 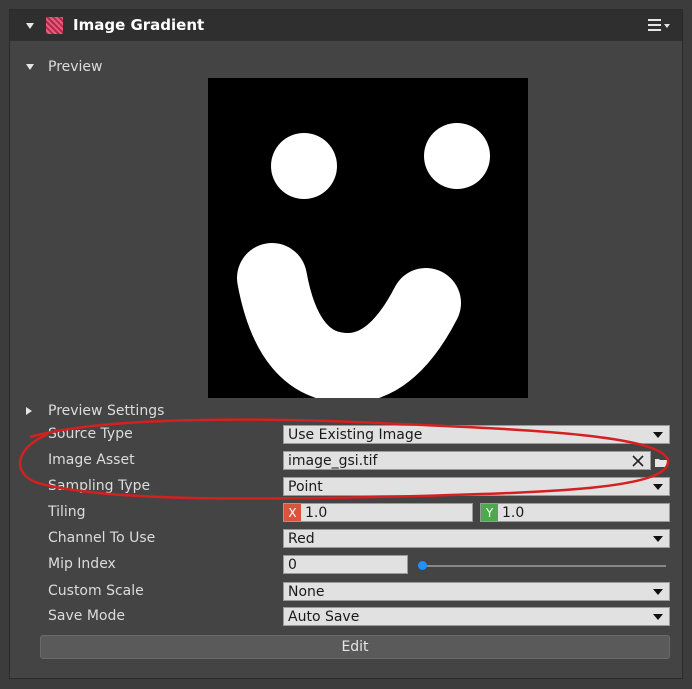 I want to click on image-asset-field: image_gsi.tif, so click(x=467, y=460).